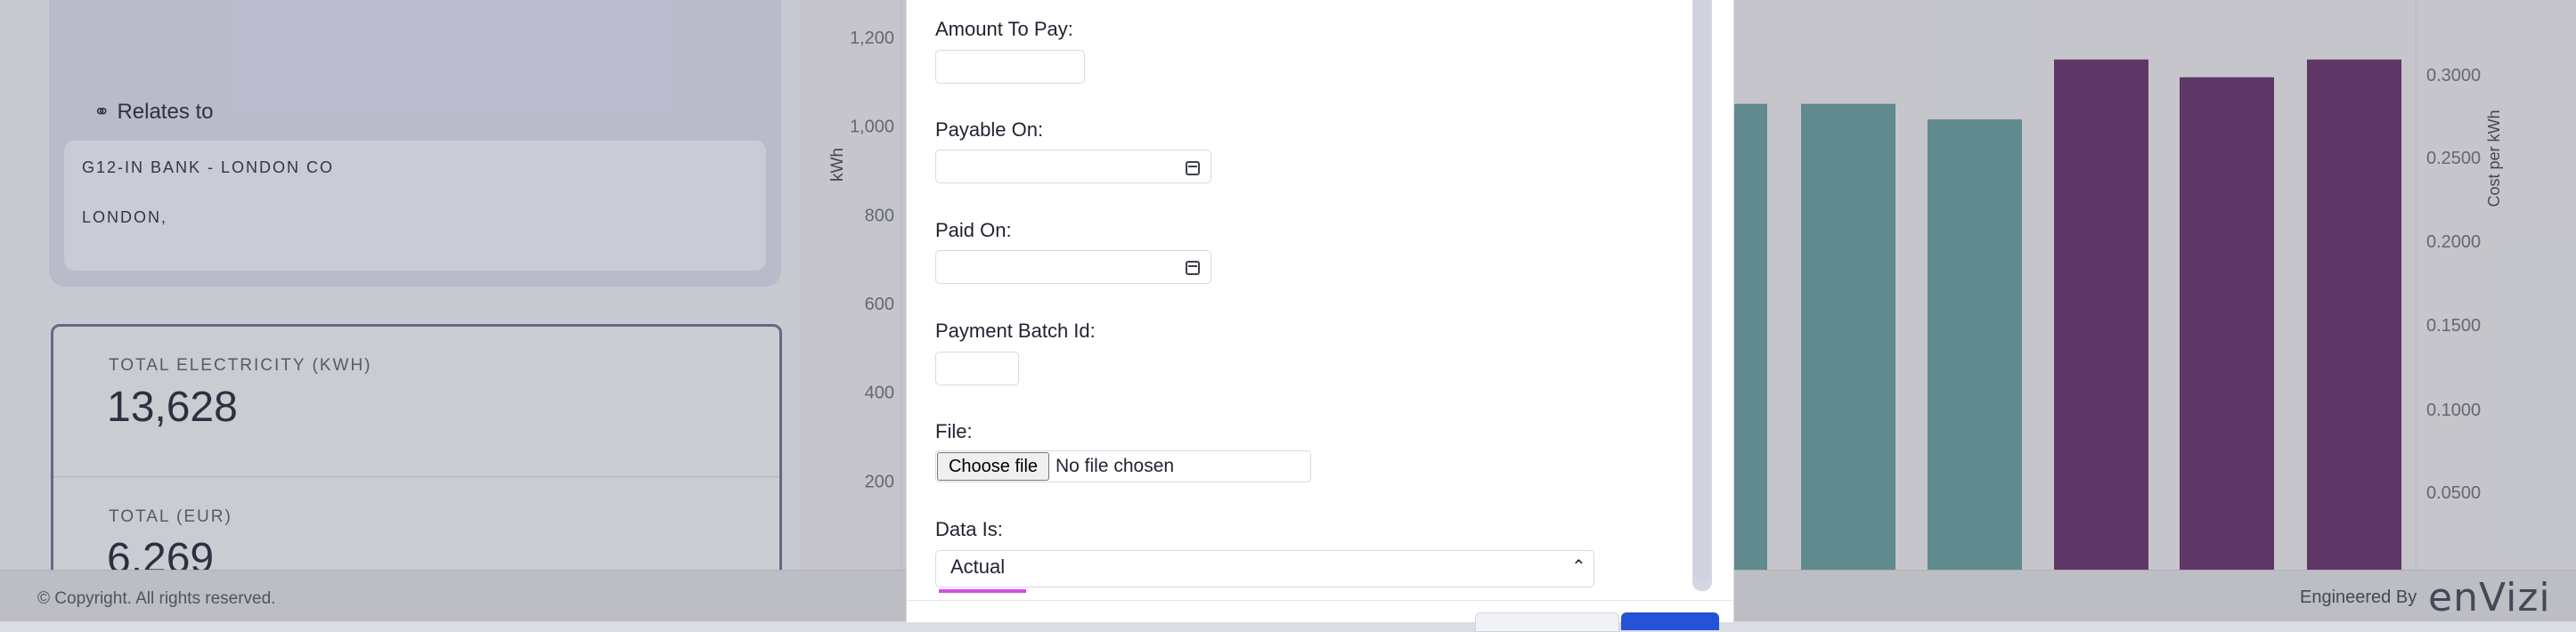 This screenshot has width=2576, height=632. I want to click on paid-on-label: Paid On:, so click(973, 230).